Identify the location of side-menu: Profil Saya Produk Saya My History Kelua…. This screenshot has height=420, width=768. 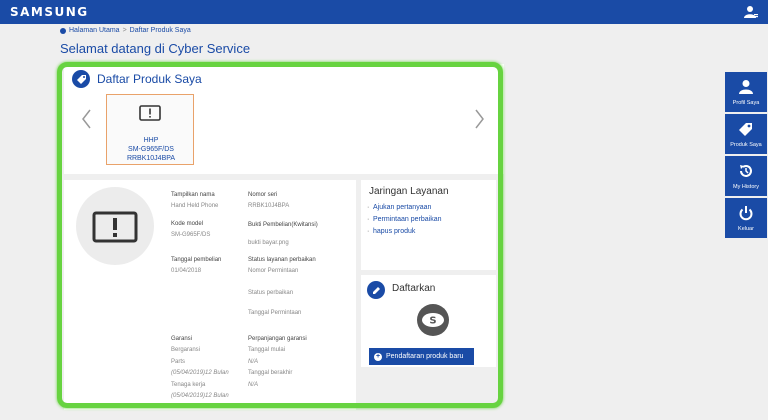
(746, 156).